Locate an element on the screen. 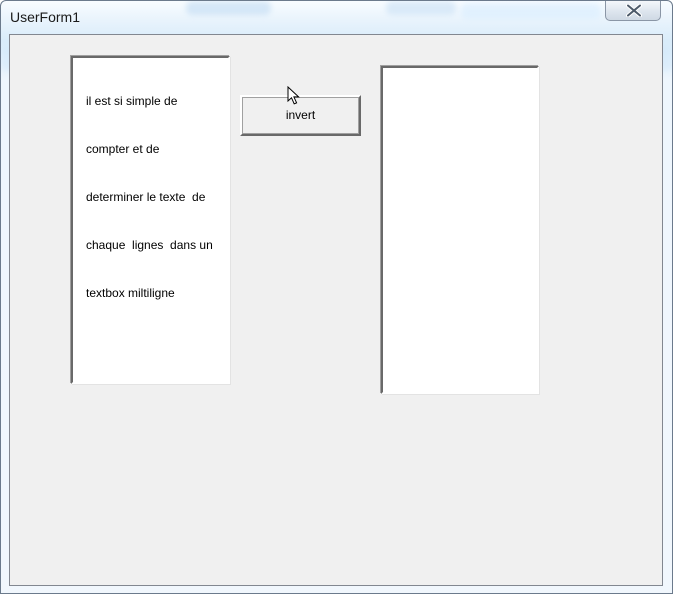 The height and width of the screenshot is (594, 673). close-button is located at coordinates (633, 11).